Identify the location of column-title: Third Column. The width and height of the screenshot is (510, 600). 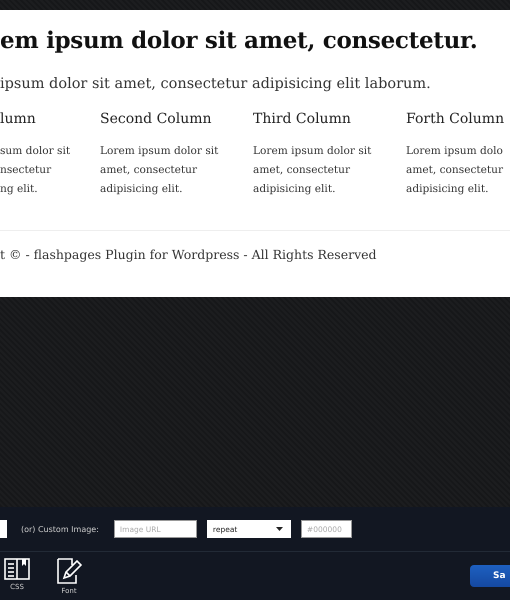
(302, 119).